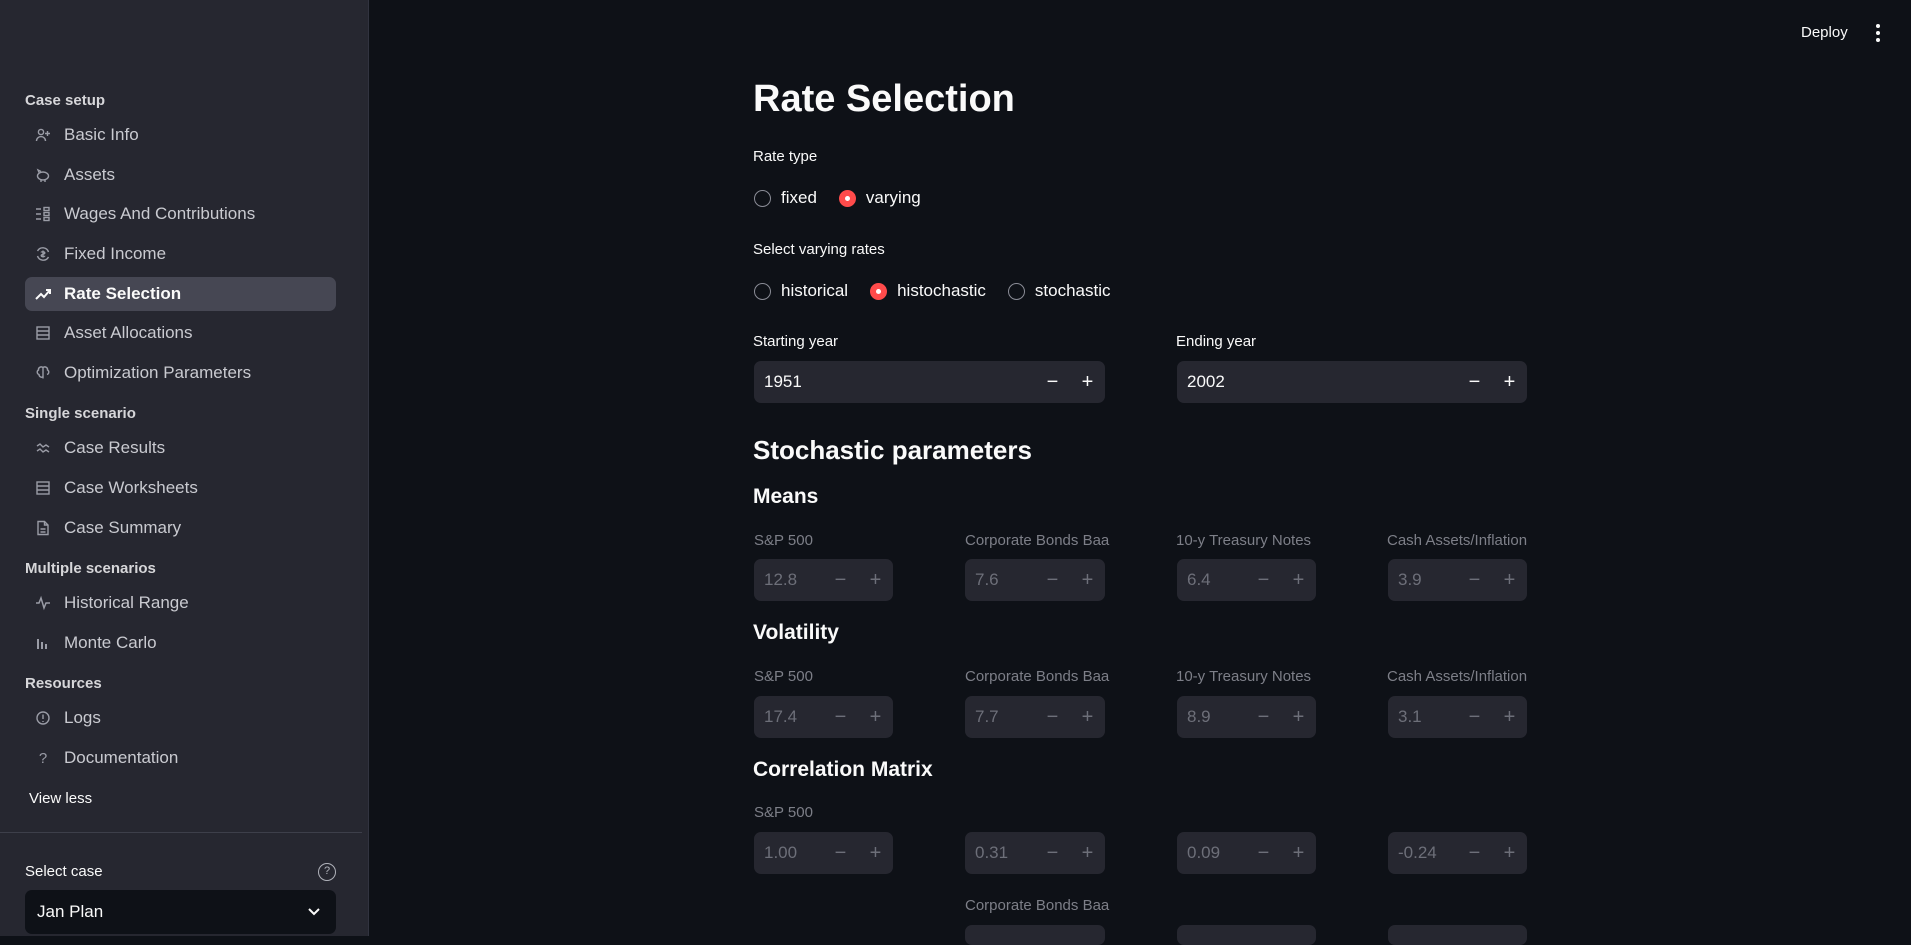  I want to click on select-case-label: Select case, so click(64, 871).